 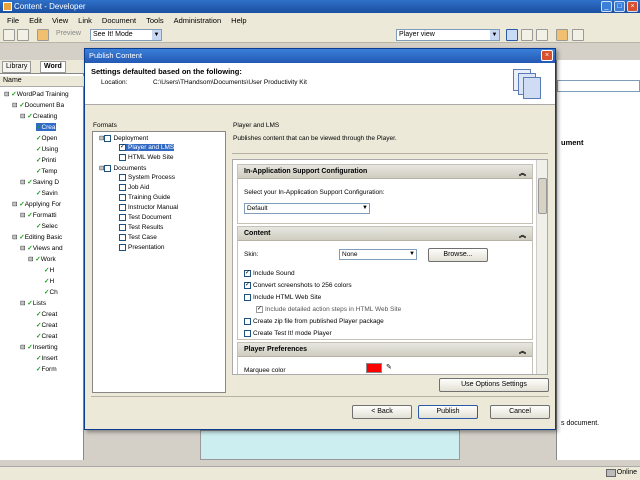 What do you see at coordinates (520, 412) in the screenshot?
I see `cancel-button: Cancel` at bounding box center [520, 412].